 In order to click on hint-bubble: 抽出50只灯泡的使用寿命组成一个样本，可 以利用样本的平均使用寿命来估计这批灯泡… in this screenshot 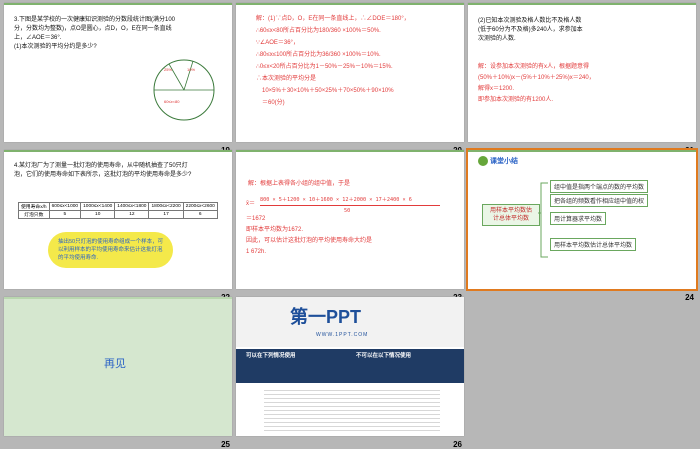, I will do `click(111, 250)`.